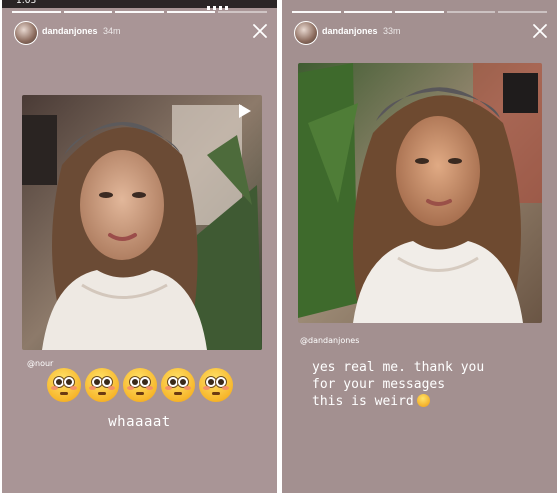 The image size is (560, 493). Describe the element at coordinates (222, 5) in the screenshot. I see `signal-icon` at that location.